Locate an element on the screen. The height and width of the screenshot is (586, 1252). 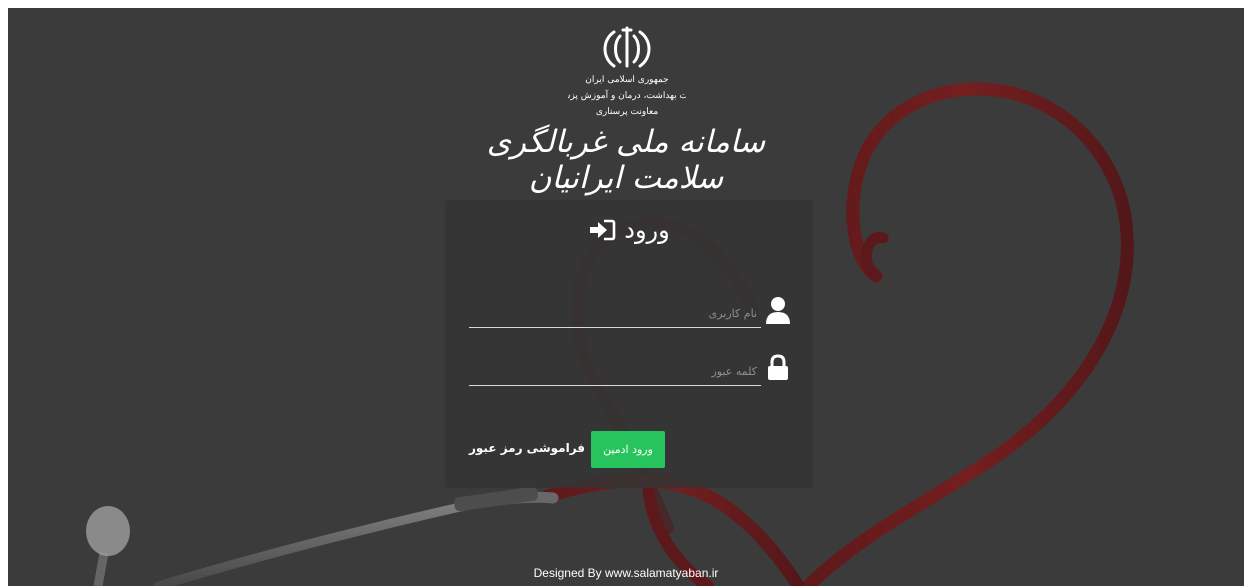
username-input is located at coordinates (615, 314).